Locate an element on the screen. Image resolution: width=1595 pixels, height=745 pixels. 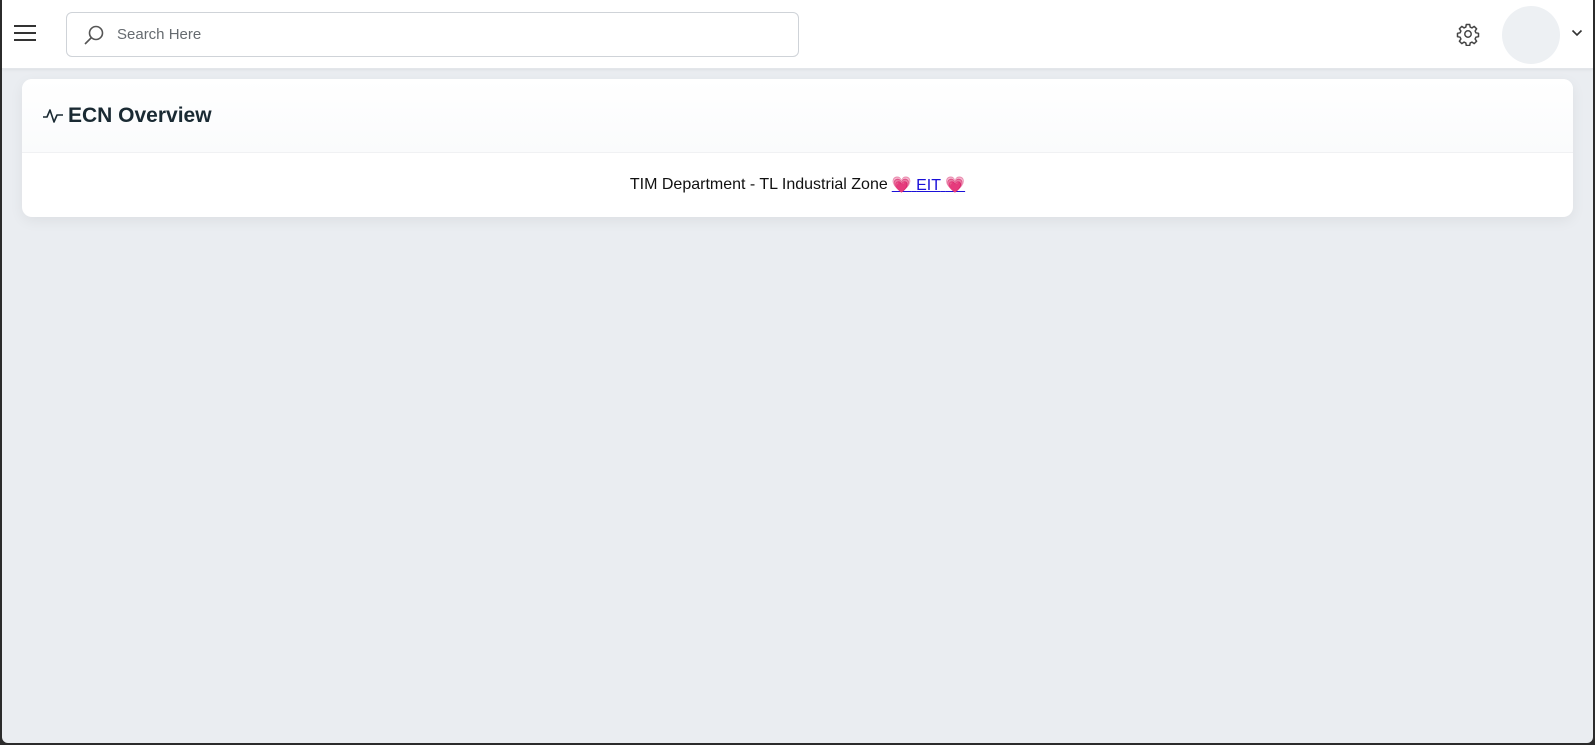
menu-button is located at coordinates (25, 33).